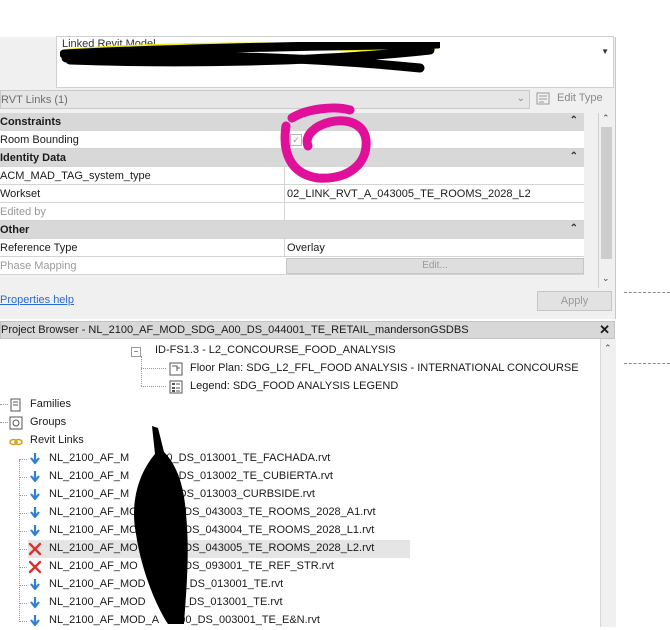 The image size is (670, 630). I want to click on property-row-reference-type: Reference Type Overlay, so click(292, 248).